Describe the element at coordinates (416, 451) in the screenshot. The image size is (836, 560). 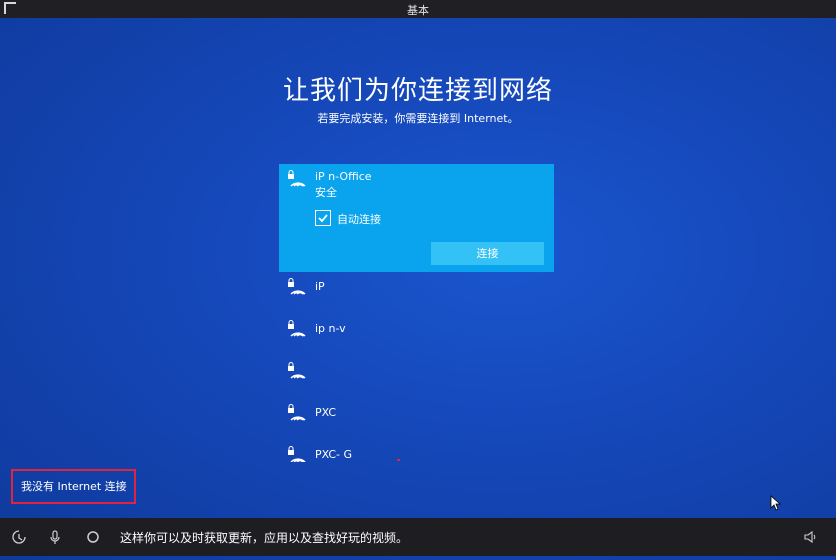
I see `network-item: PXC- G` at that location.